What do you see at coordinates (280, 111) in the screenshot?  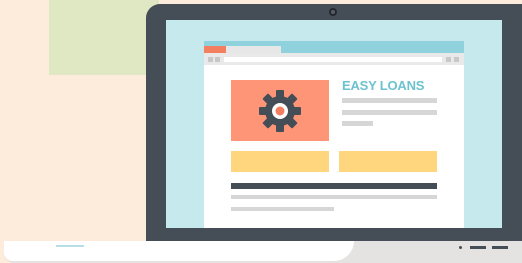 I see `gear-icon` at bounding box center [280, 111].